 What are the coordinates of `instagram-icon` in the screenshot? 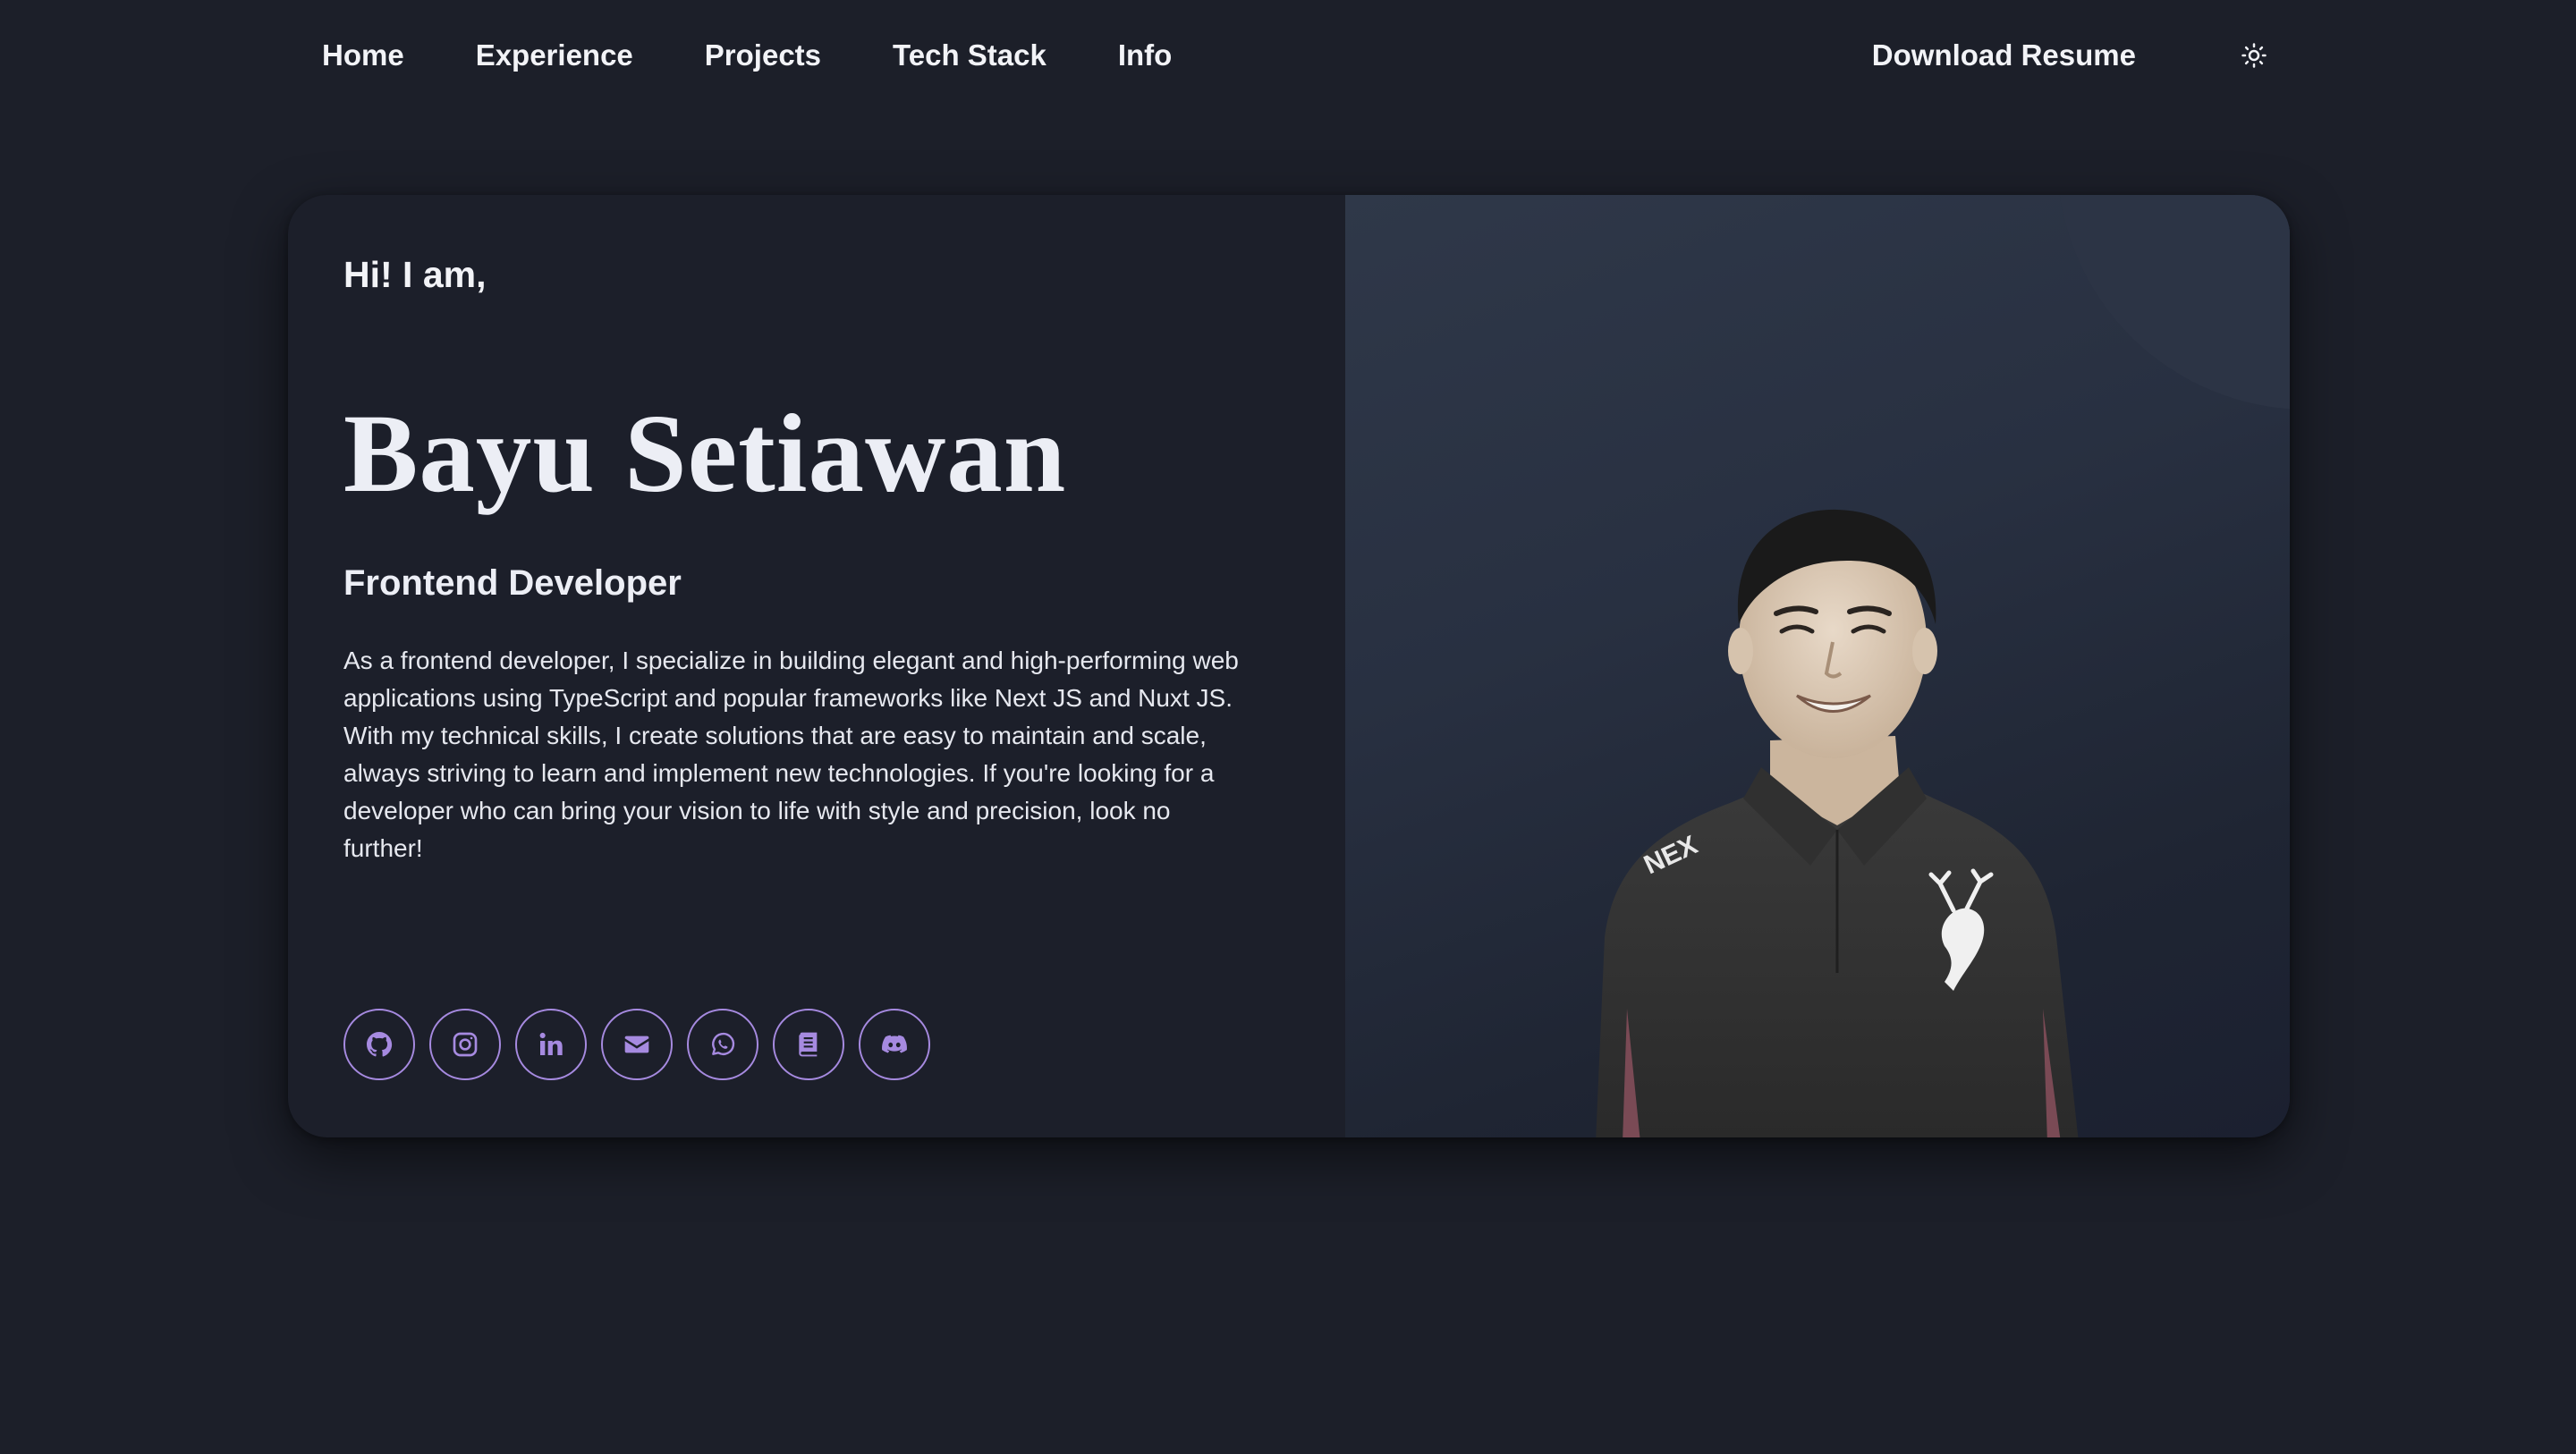 It's located at (465, 1044).